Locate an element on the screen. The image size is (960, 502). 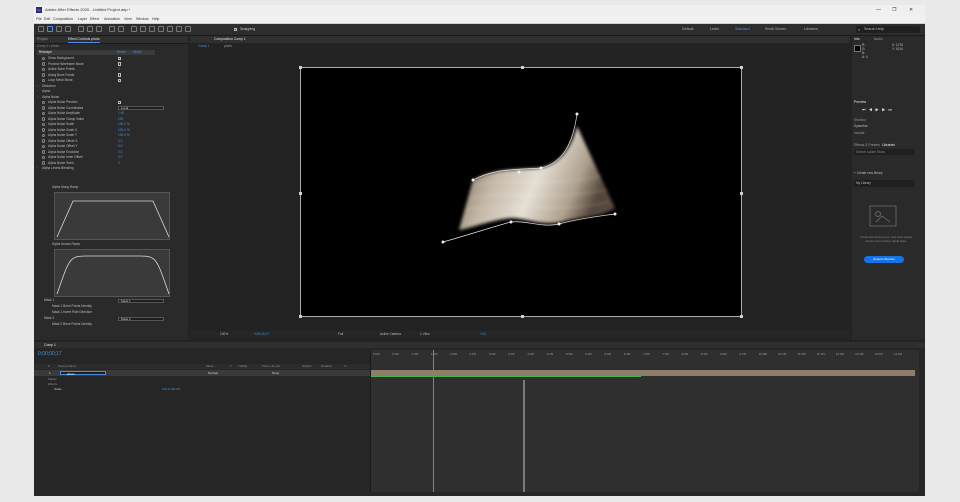
tab-comp1-timeline: Comp 1 is located at coordinates (50, 345).